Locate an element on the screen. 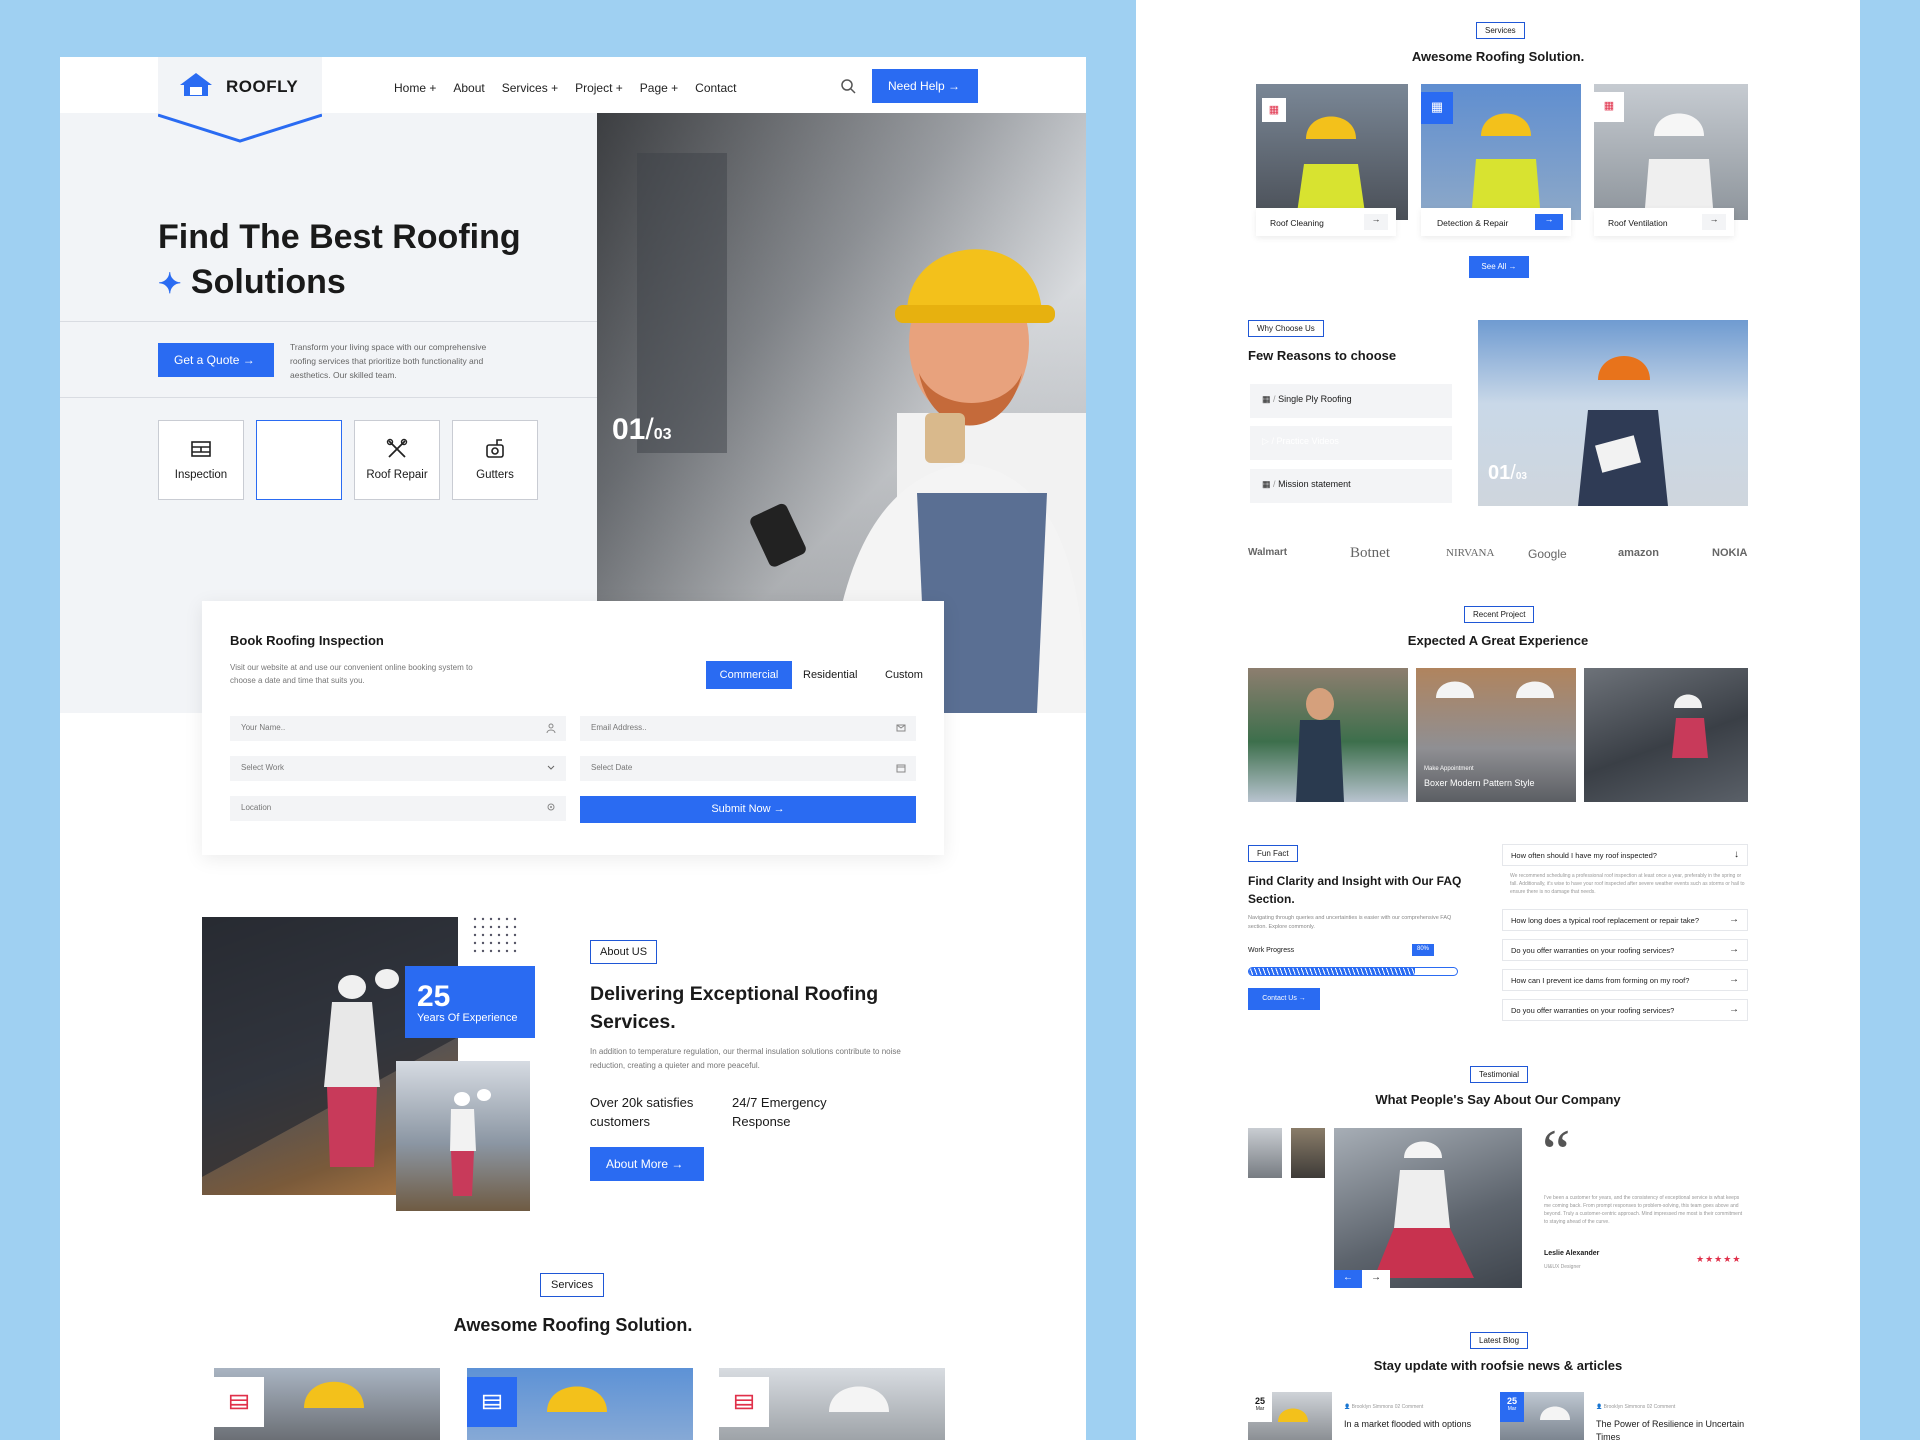 Image resolution: width=1920 pixels, height=1440 pixels. projects-tag-label: Recent Project is located at coordinates (1499, 614).